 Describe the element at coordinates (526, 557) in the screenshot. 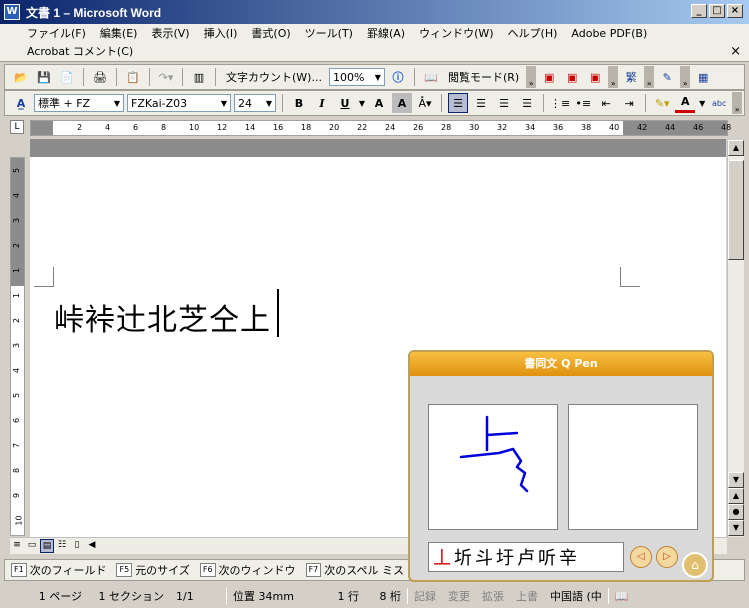

I see `candidate-item: 卢` at that location.